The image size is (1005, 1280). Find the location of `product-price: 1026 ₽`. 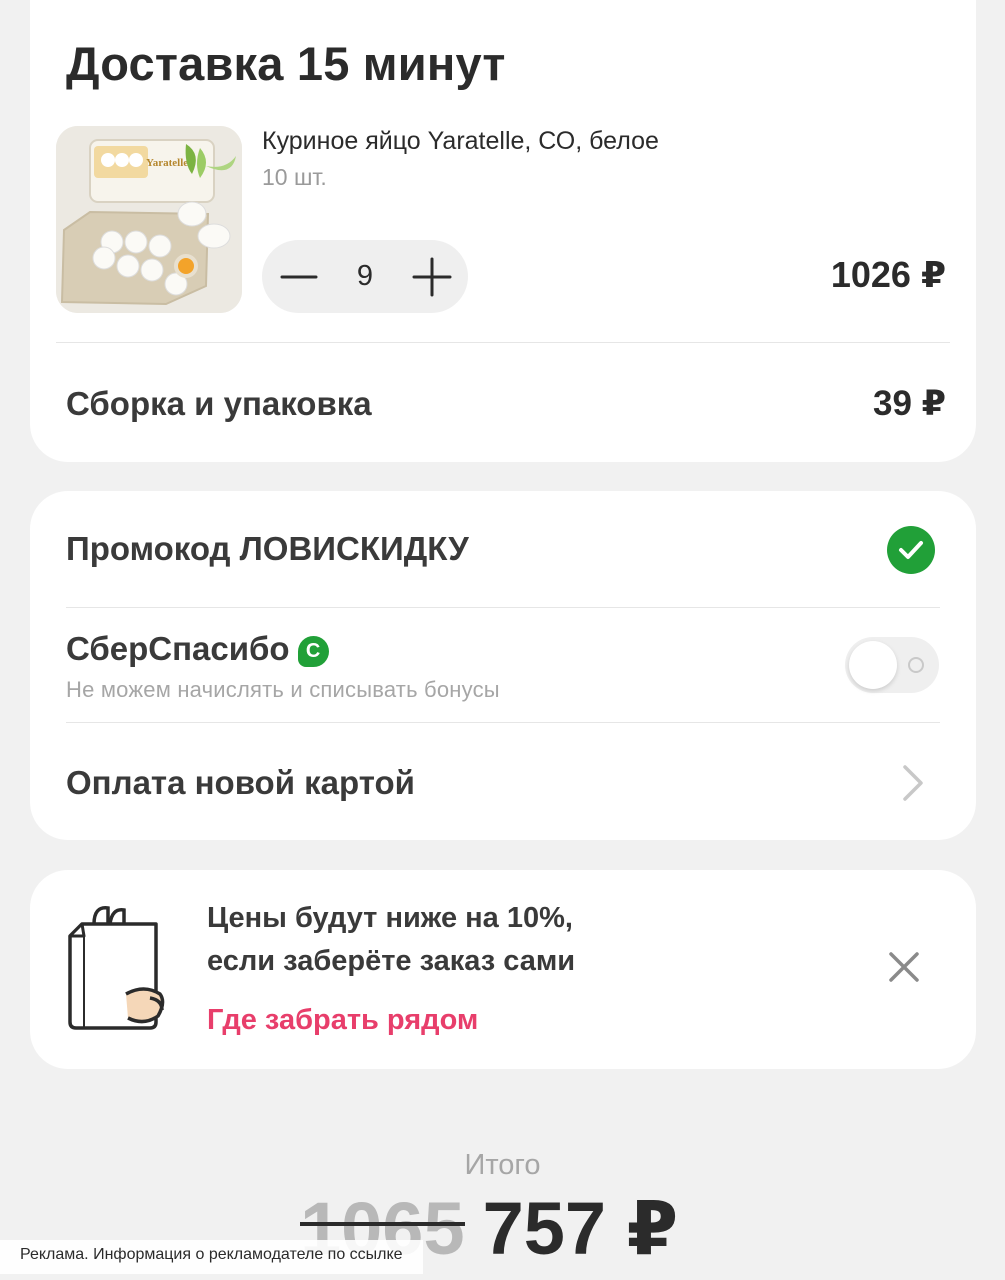

product-price: 1026 ₽ is located at coordinates (888, 274).